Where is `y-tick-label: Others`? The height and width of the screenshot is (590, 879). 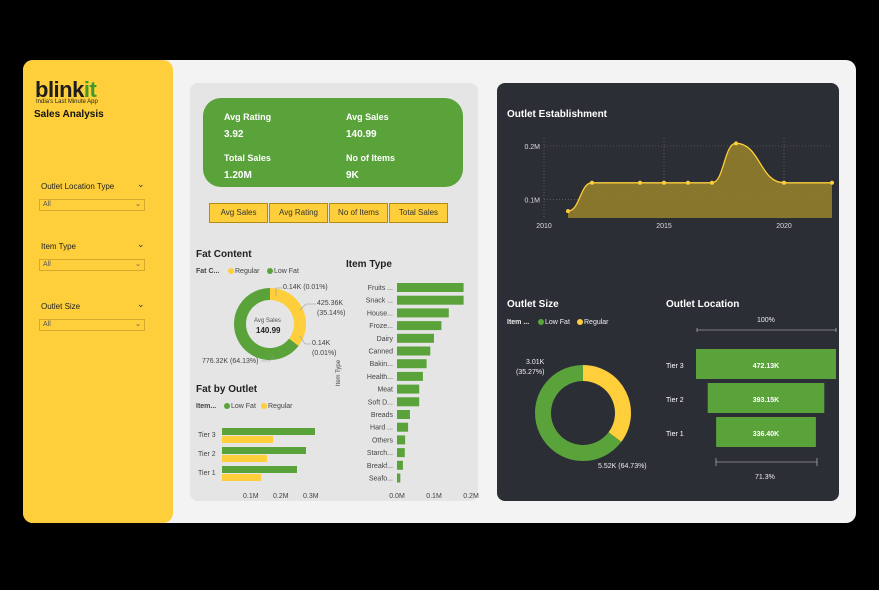 y-tick-label: Others is located at coordinates (383, 440).